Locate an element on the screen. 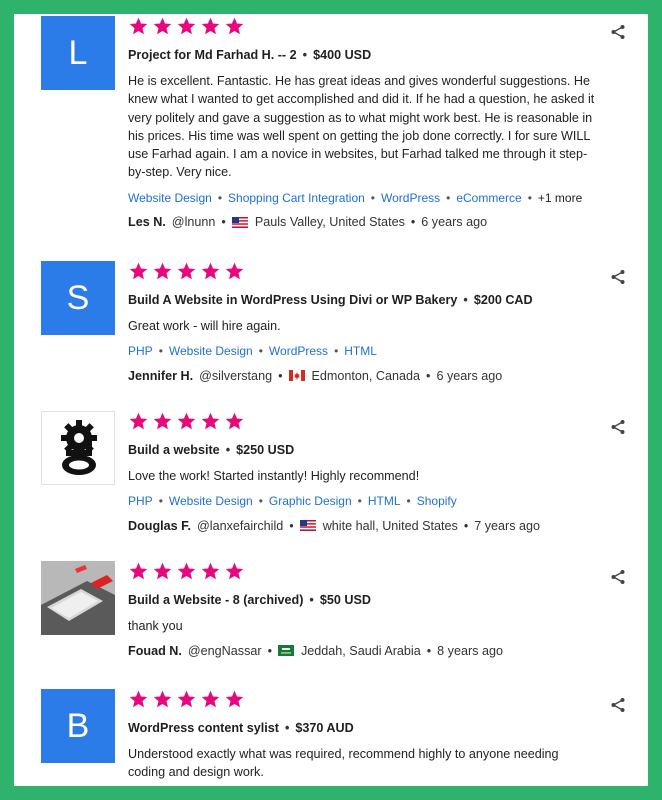 This screenshot has width=662, height=800. project-title: Build a website is located at coordinates (174, 450).